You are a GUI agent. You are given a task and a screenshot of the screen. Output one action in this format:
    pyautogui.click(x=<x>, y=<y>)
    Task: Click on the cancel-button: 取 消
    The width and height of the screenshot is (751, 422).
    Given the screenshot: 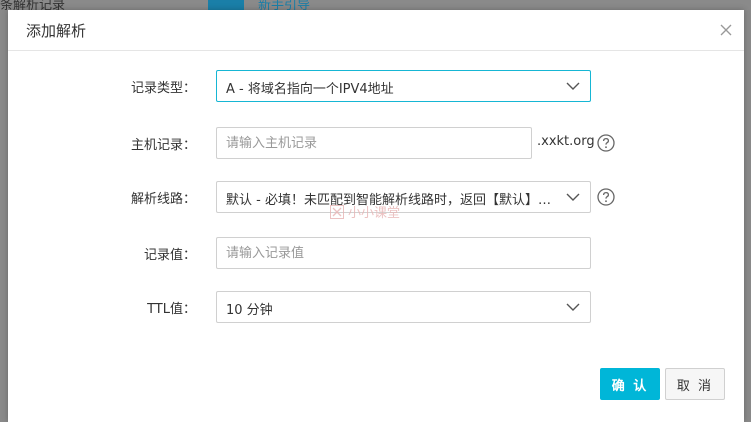 What is the action you would take?
    pyautogui.click(x=695, y=384)
    